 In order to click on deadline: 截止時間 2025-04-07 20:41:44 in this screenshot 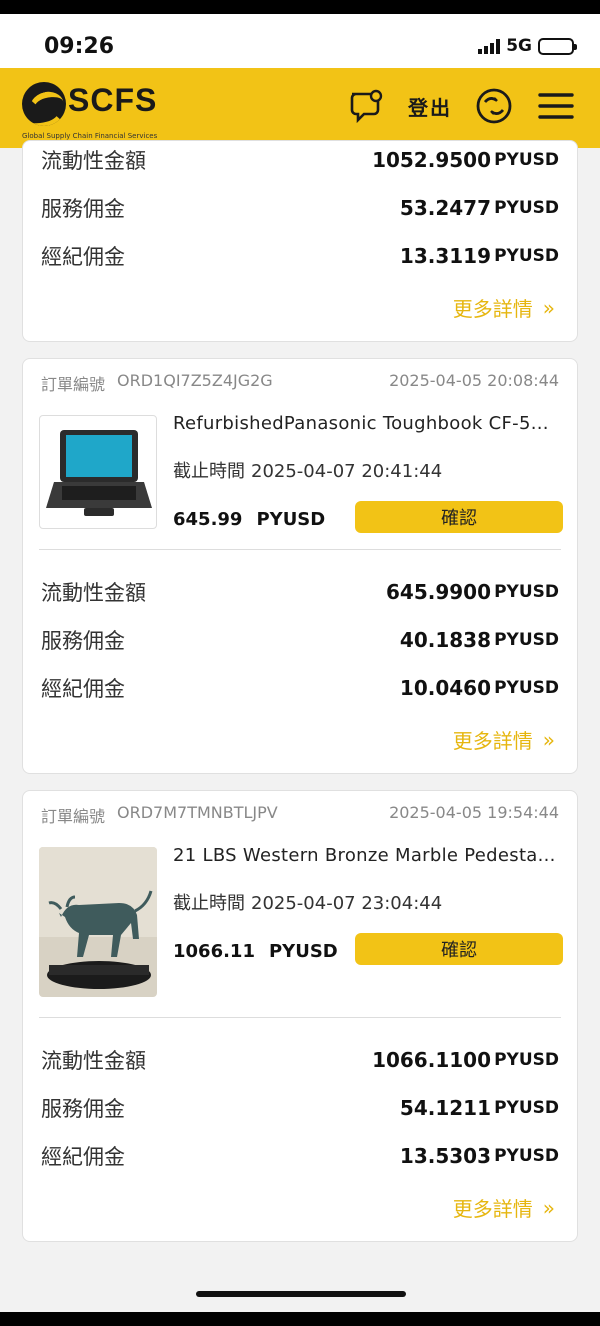, I will do `click(307, 470)`.